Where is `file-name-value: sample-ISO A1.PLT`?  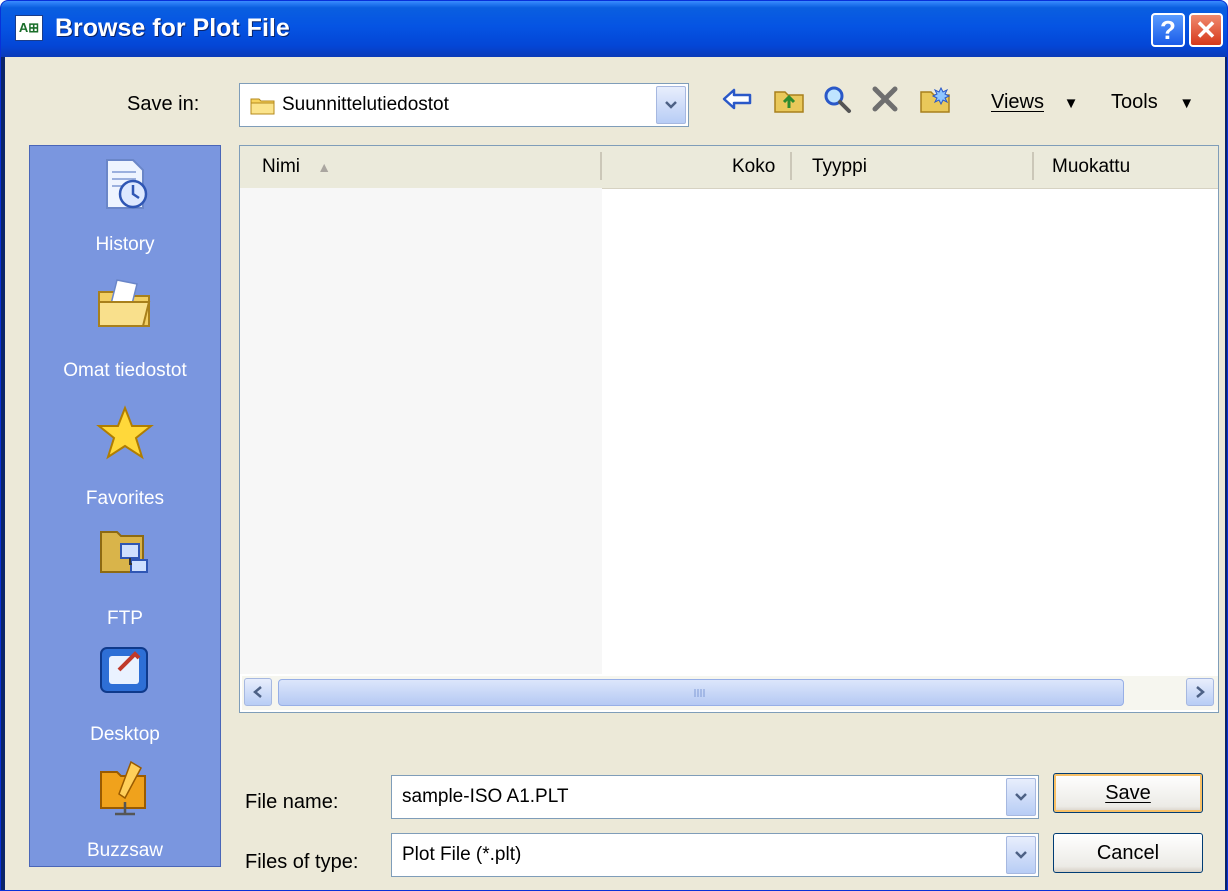
file-name-value: sample-ISO A1.PLT is located at coordinates (485, 796).